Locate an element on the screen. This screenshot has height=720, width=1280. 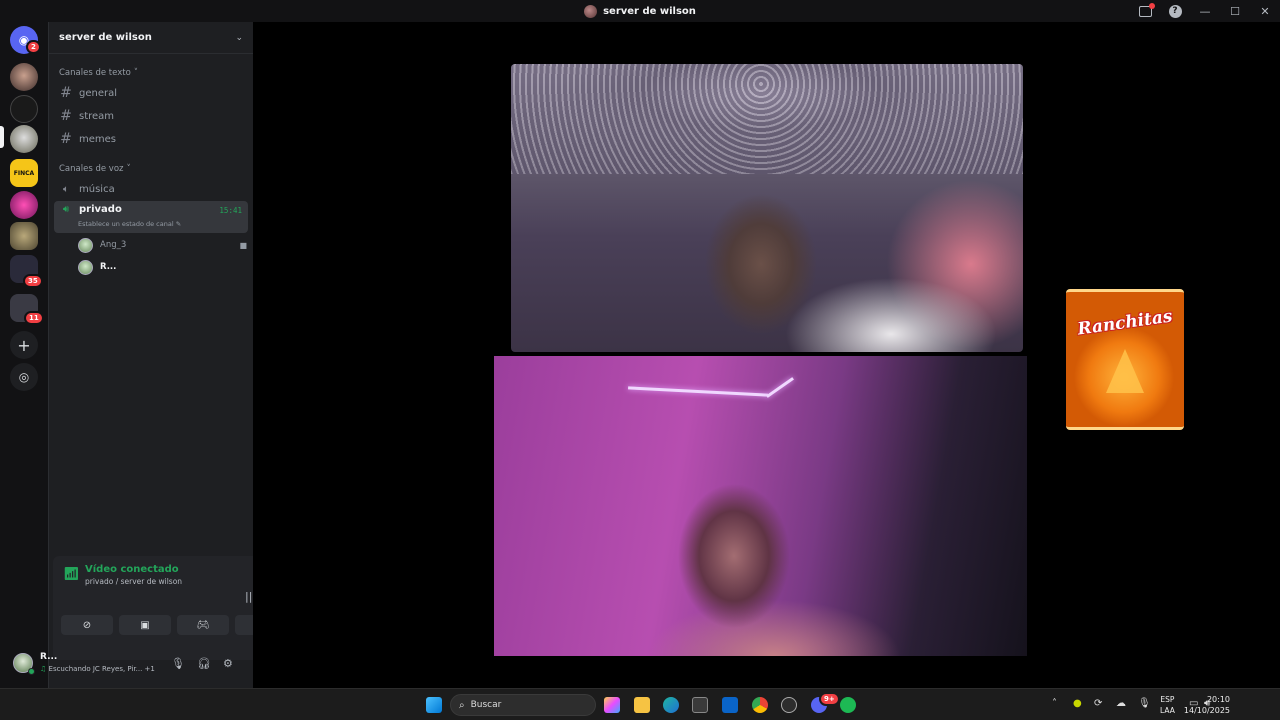
activities-button: 🎮︎ is located at coordinates (203, 625).